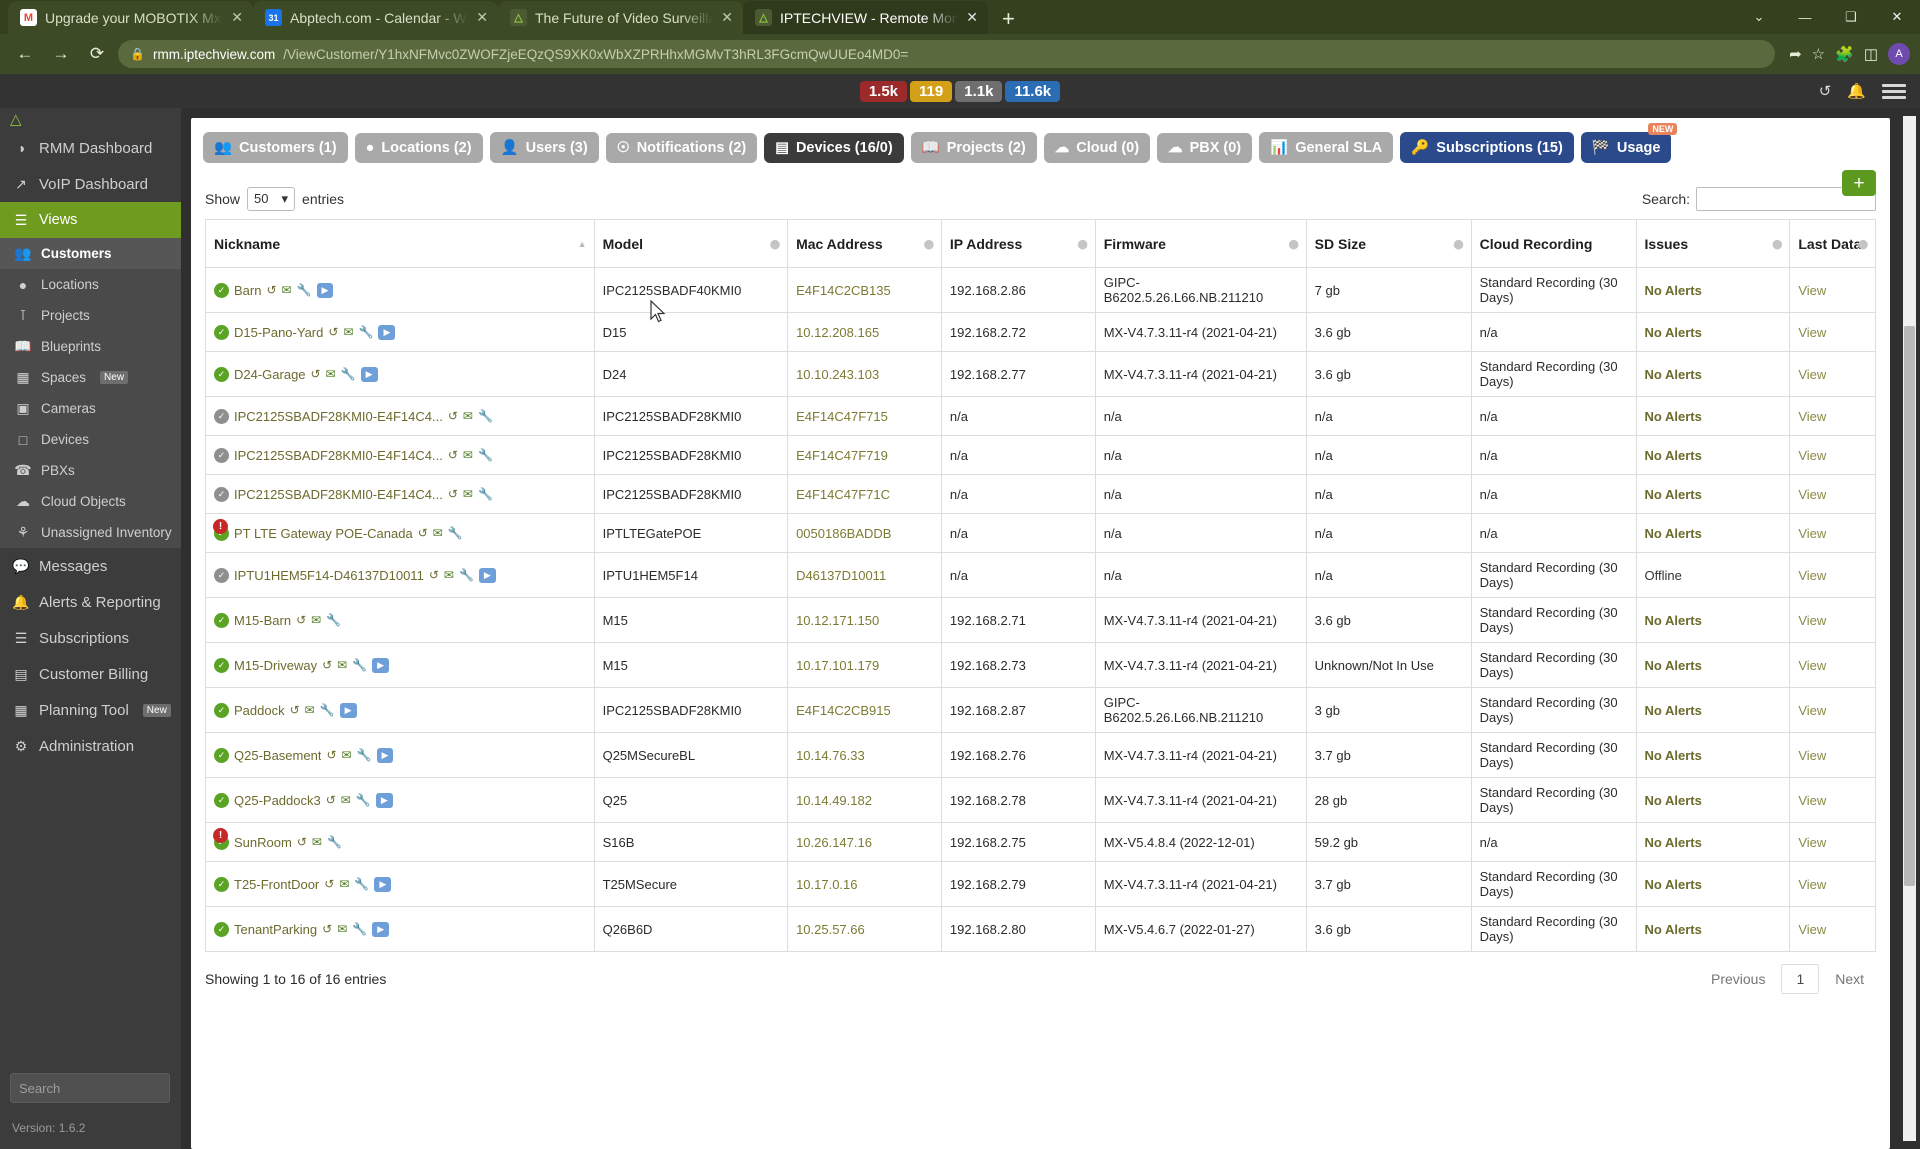 This screenshot has height=1149, width=1920. I want to click on sidebar-item-messages: 💬 Messages, so click(90, 566).